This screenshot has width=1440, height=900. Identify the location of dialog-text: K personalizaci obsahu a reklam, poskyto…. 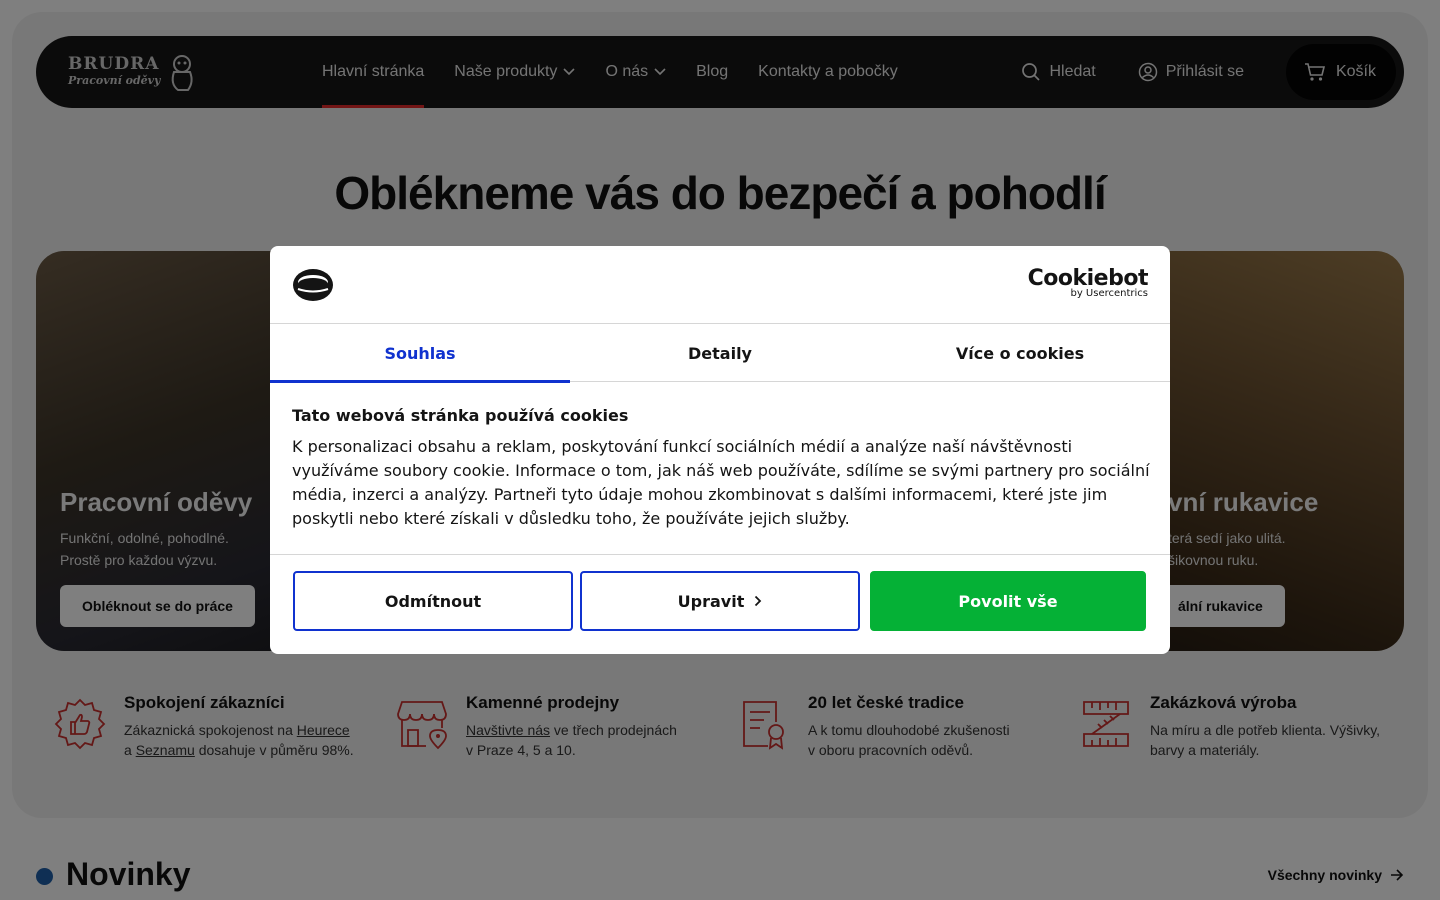
(721, 482).